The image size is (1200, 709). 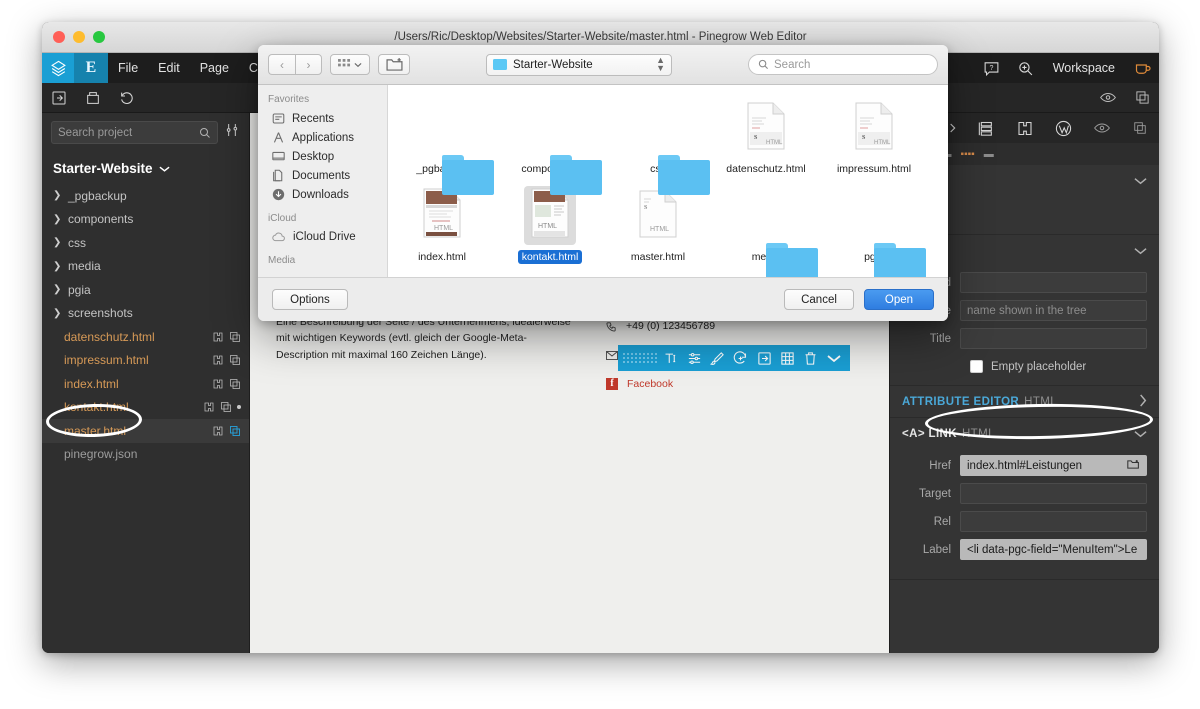 I want to click on open-button: Open, so click(x=899, y=299).